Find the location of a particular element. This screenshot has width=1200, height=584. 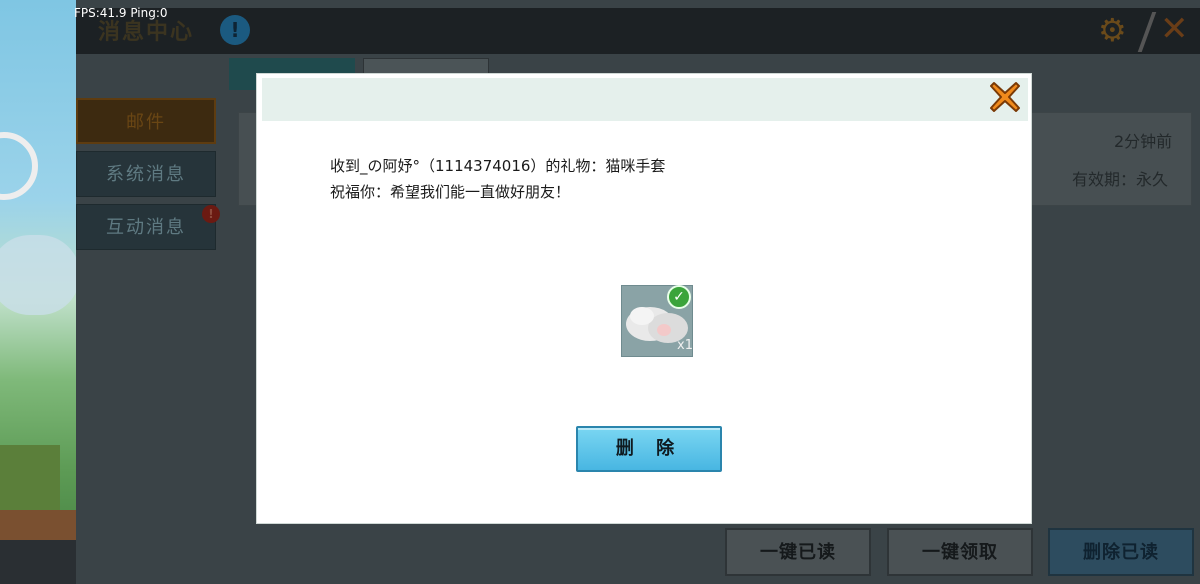

sidebar-item-mail: 邮件 is located at coordinates (146, 121).